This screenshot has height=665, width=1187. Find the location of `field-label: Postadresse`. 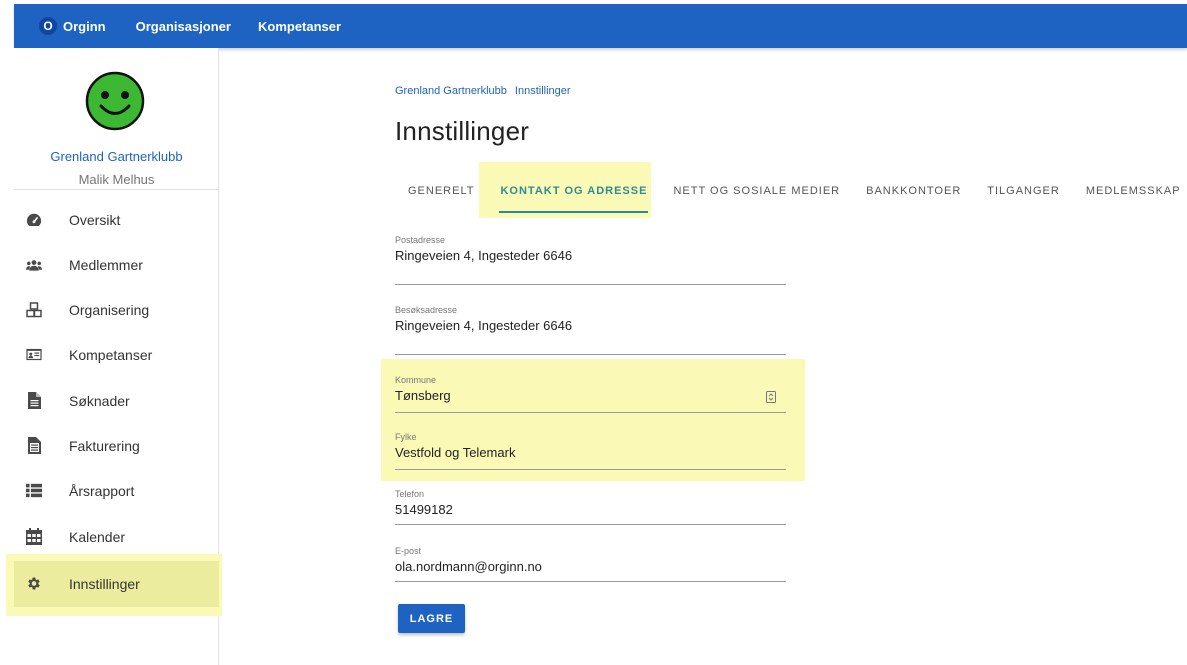

field-label: Postadresse is located at coordinates (420, 240).